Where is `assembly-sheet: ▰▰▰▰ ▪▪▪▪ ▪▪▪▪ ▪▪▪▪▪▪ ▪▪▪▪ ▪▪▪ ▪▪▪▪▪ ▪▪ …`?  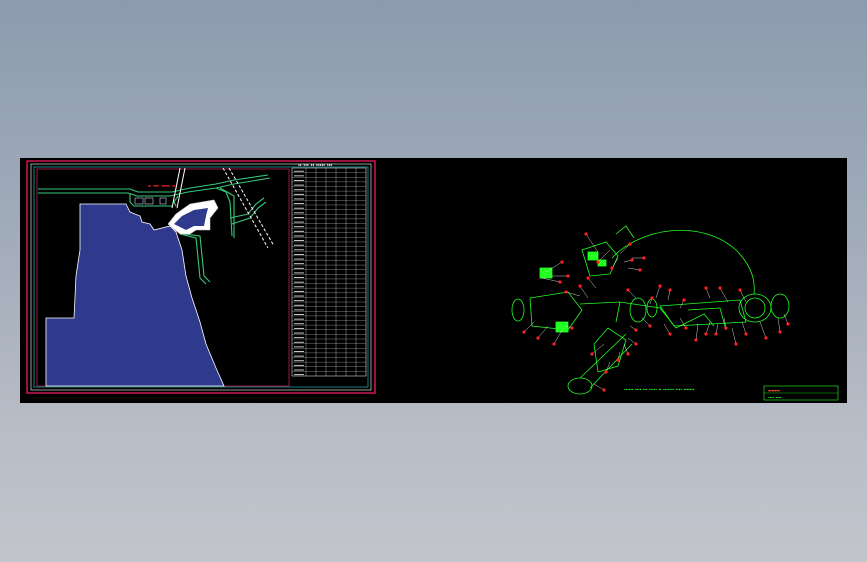
assembly-sheet: ▰▰▰▰ ▪▪▪▪ ▪▪▪▪ ▪▪▪▪▪▪ ▪▪▪▪ ▪▪▪ ▪▪▪▪▪ ▪▪ … is located at coordinates (675, 313).